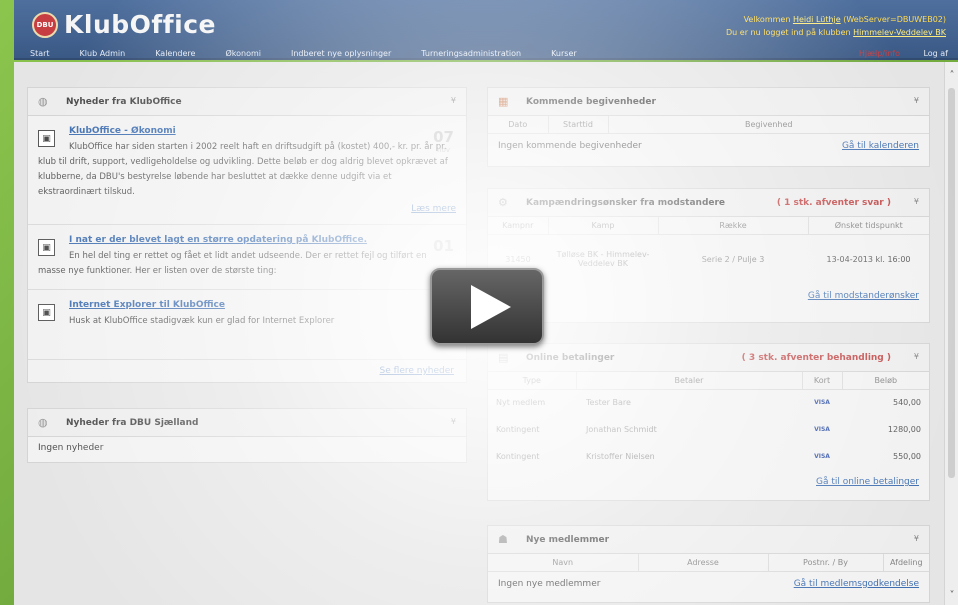 This screenshot has height=605, width=958. Describe the element at coordinates (247, 102) in the screenshot. I see `panel-header: ◍ Nyheder fra KlubOffice ¥` at that location.